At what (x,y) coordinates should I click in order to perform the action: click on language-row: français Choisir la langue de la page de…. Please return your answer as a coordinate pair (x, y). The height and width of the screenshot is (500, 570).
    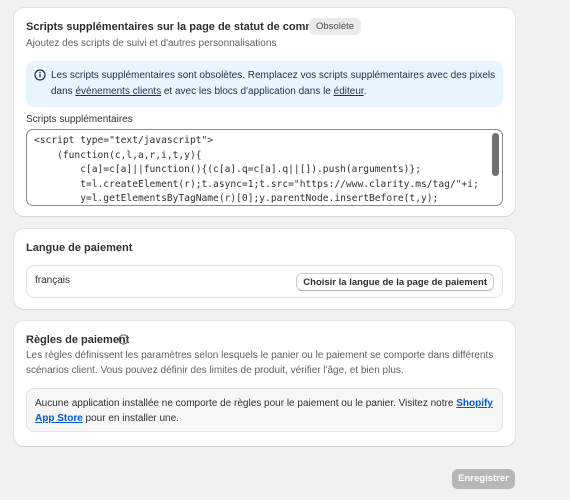
    Looking at the image, I should click on (264, 281).